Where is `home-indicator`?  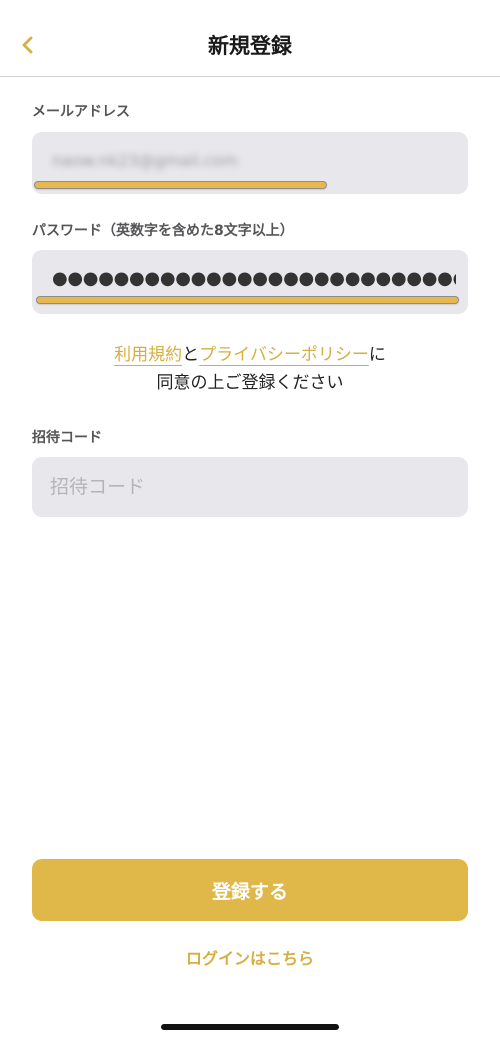
home-indicator is located at coordinates (250, 1027).